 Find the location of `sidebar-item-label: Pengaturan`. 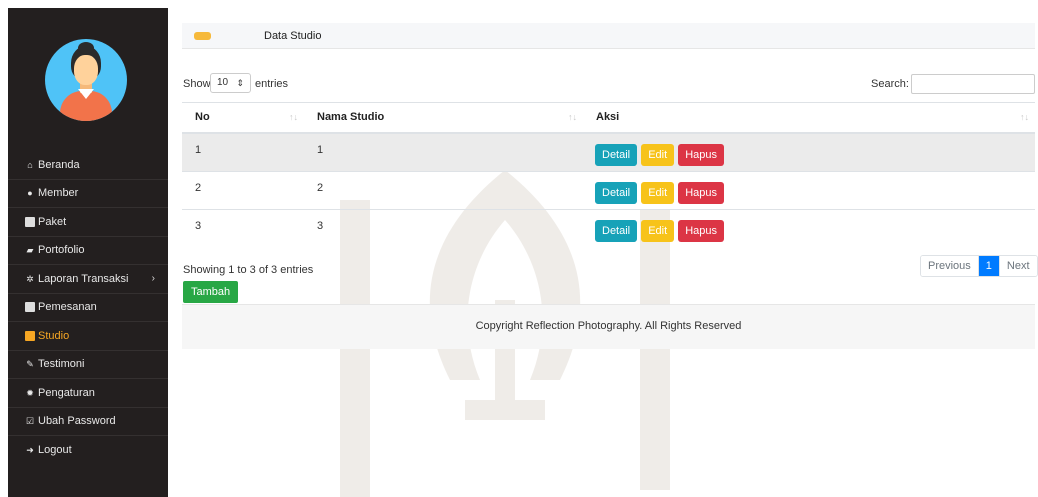

sidebar-item-label: Pengaturan is located at coordinates (66, 392).